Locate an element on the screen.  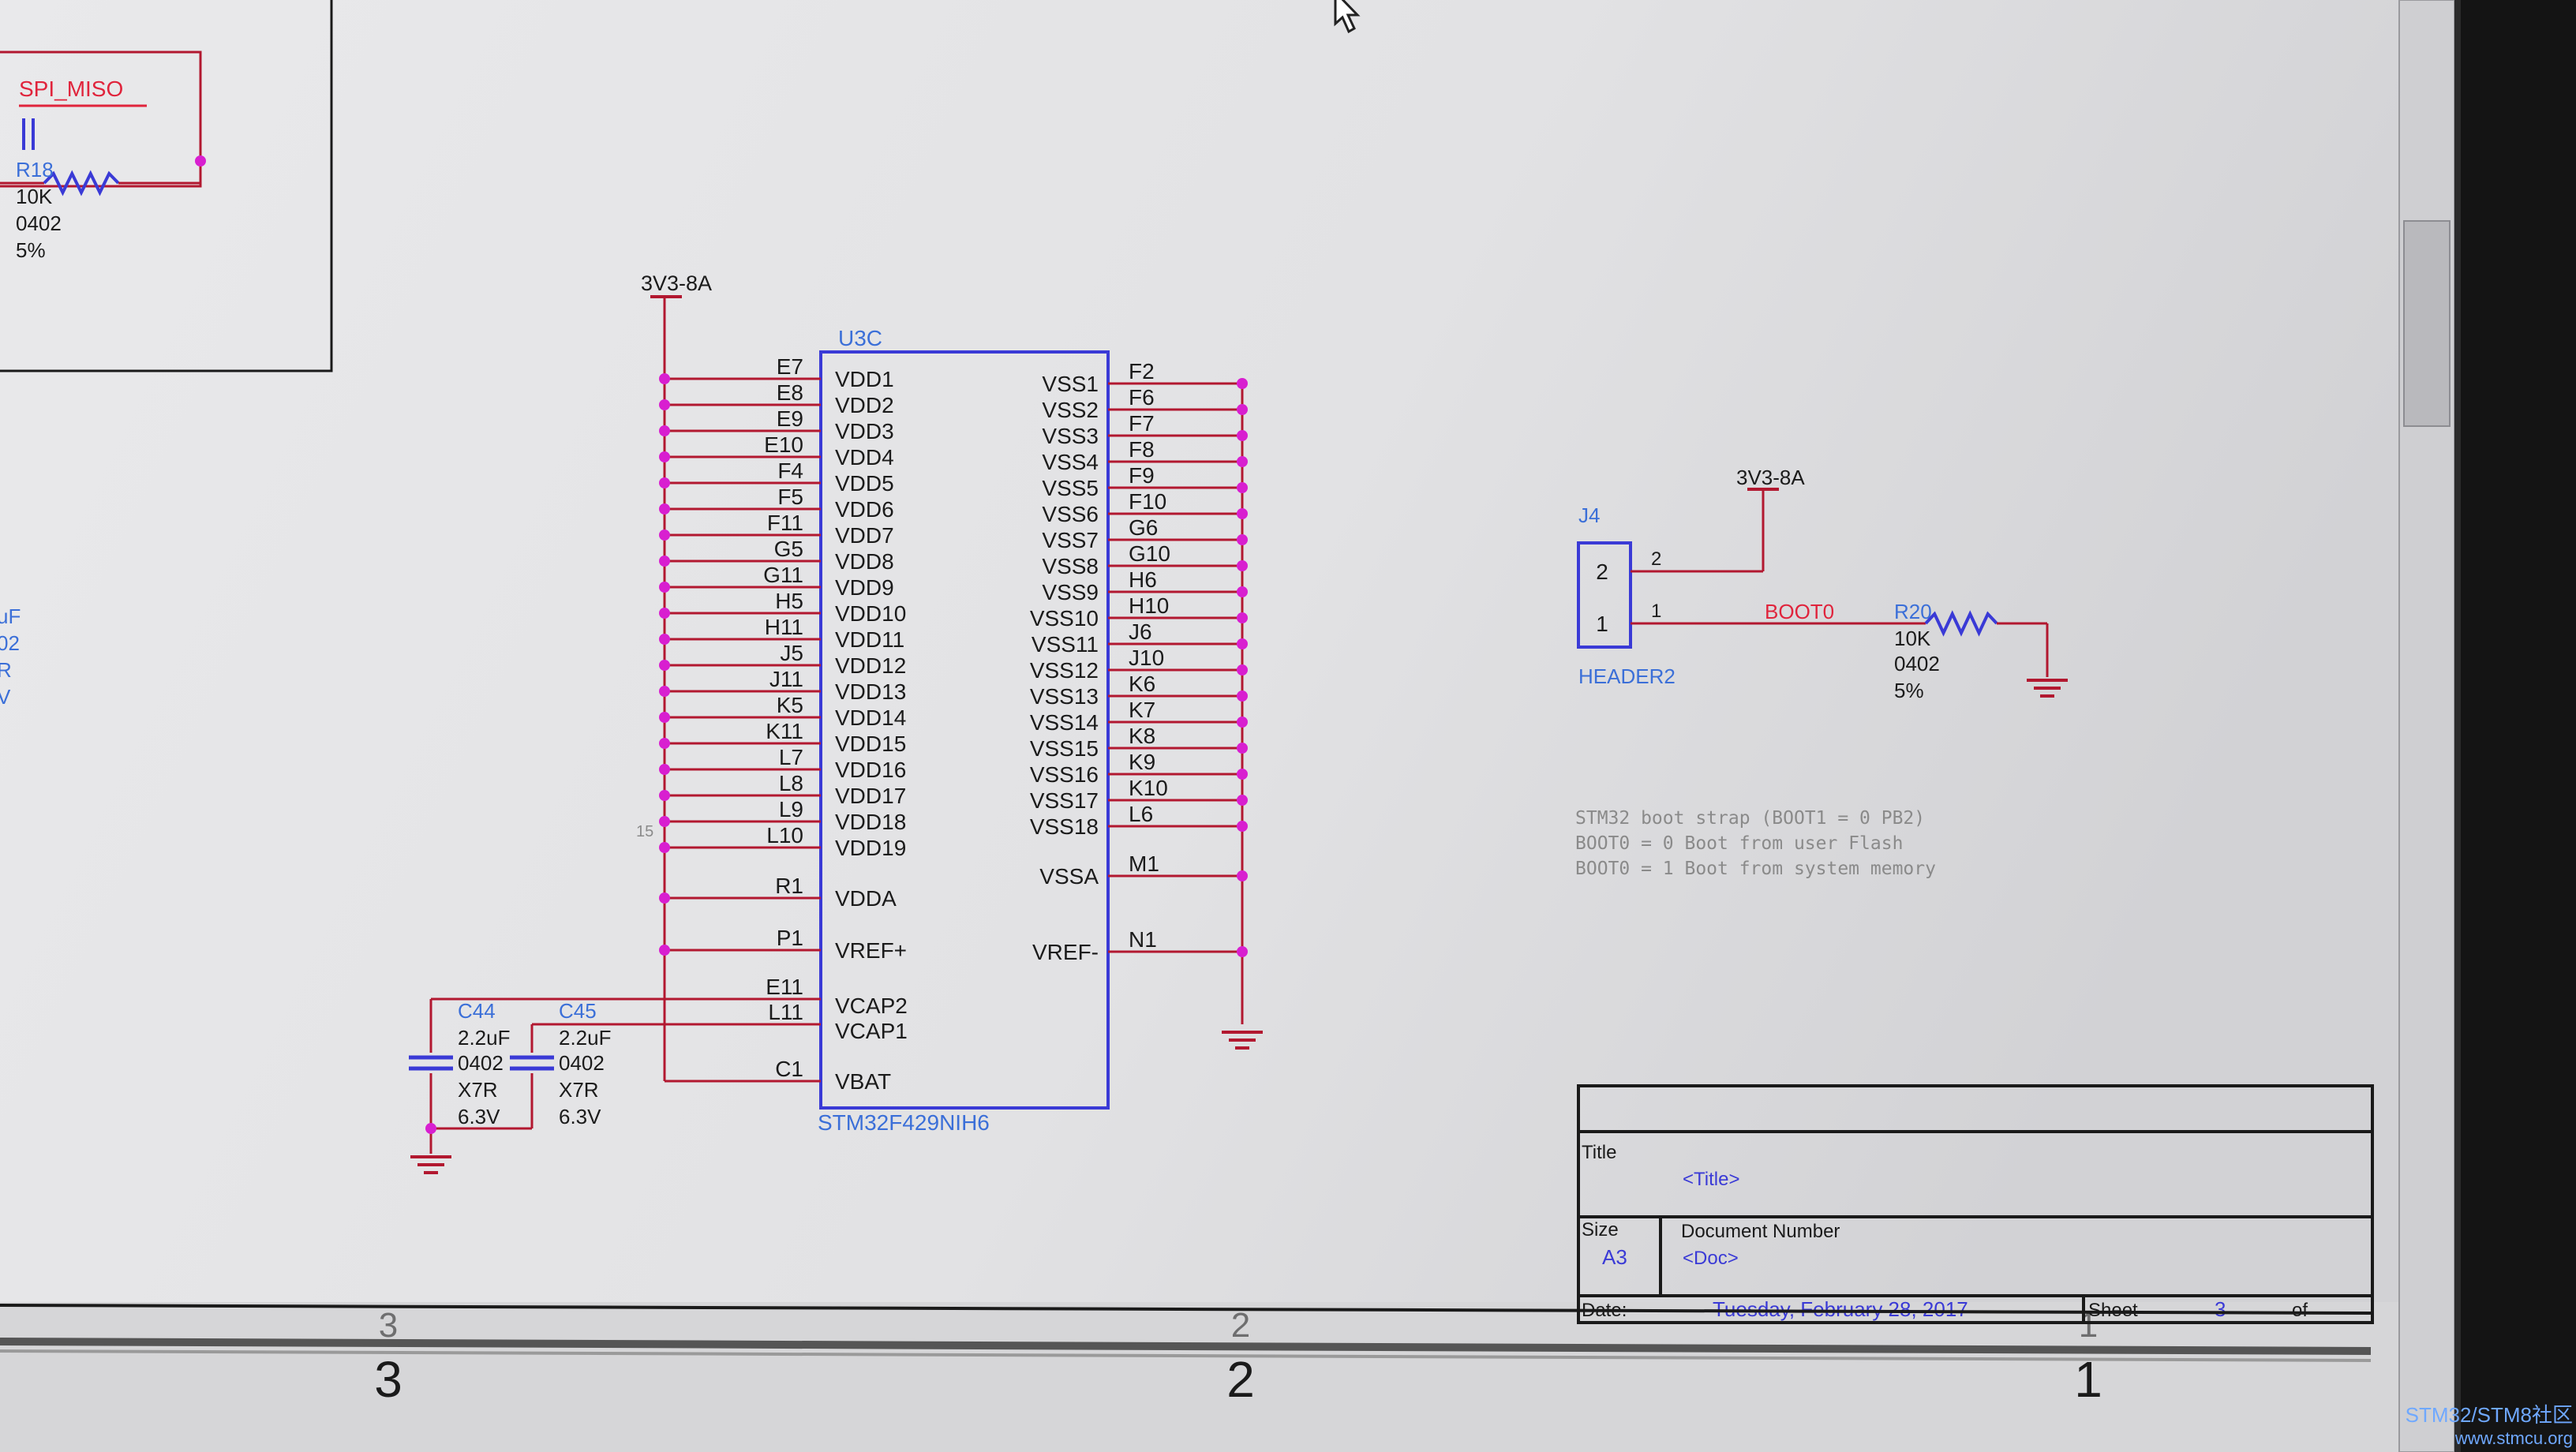
vrefp-pin-junction is located at coordinates (664, 950).